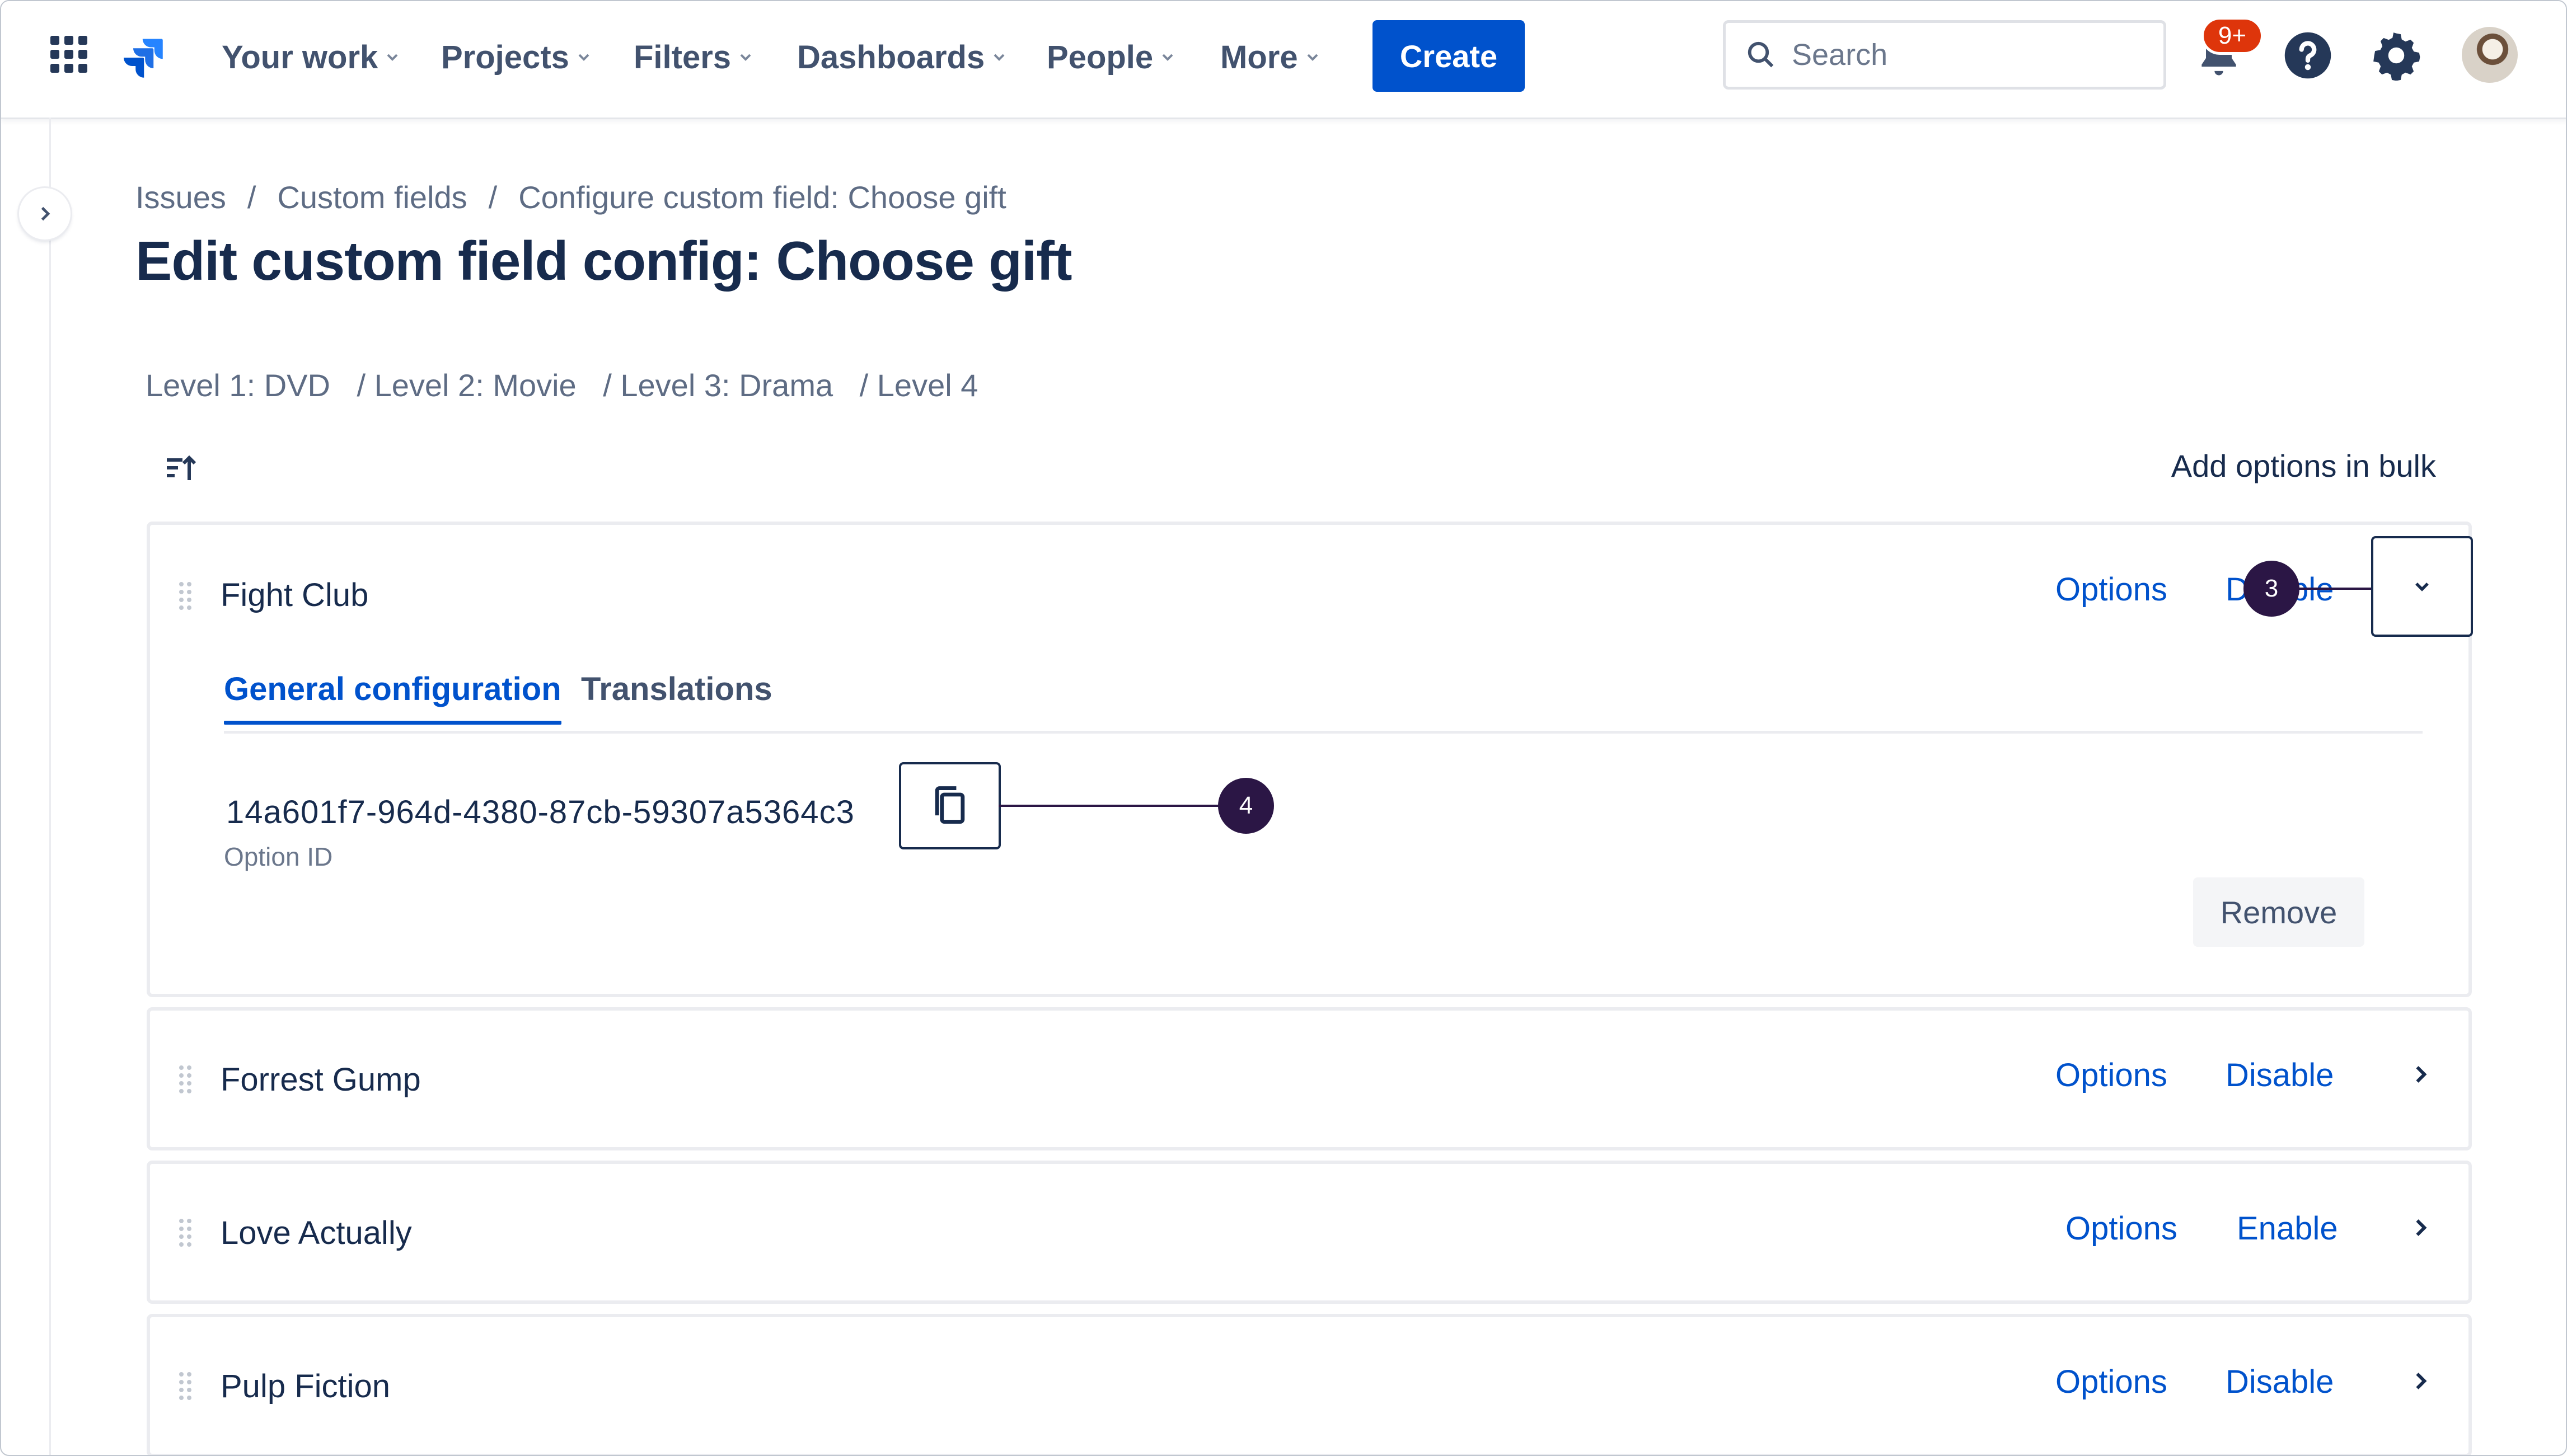 The width and height of the screenshot is (2567, 1456). I want to click on option-name: Love Actually, so click(316, 1233).